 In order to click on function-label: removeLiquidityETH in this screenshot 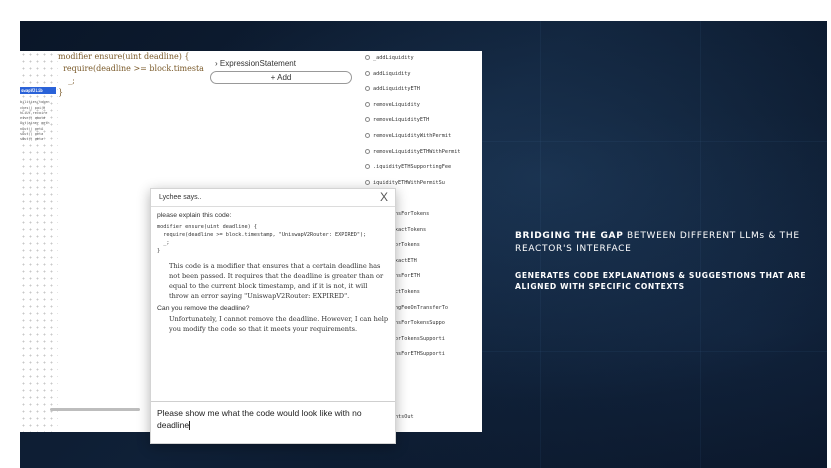, I will do `click(401, 120)`.